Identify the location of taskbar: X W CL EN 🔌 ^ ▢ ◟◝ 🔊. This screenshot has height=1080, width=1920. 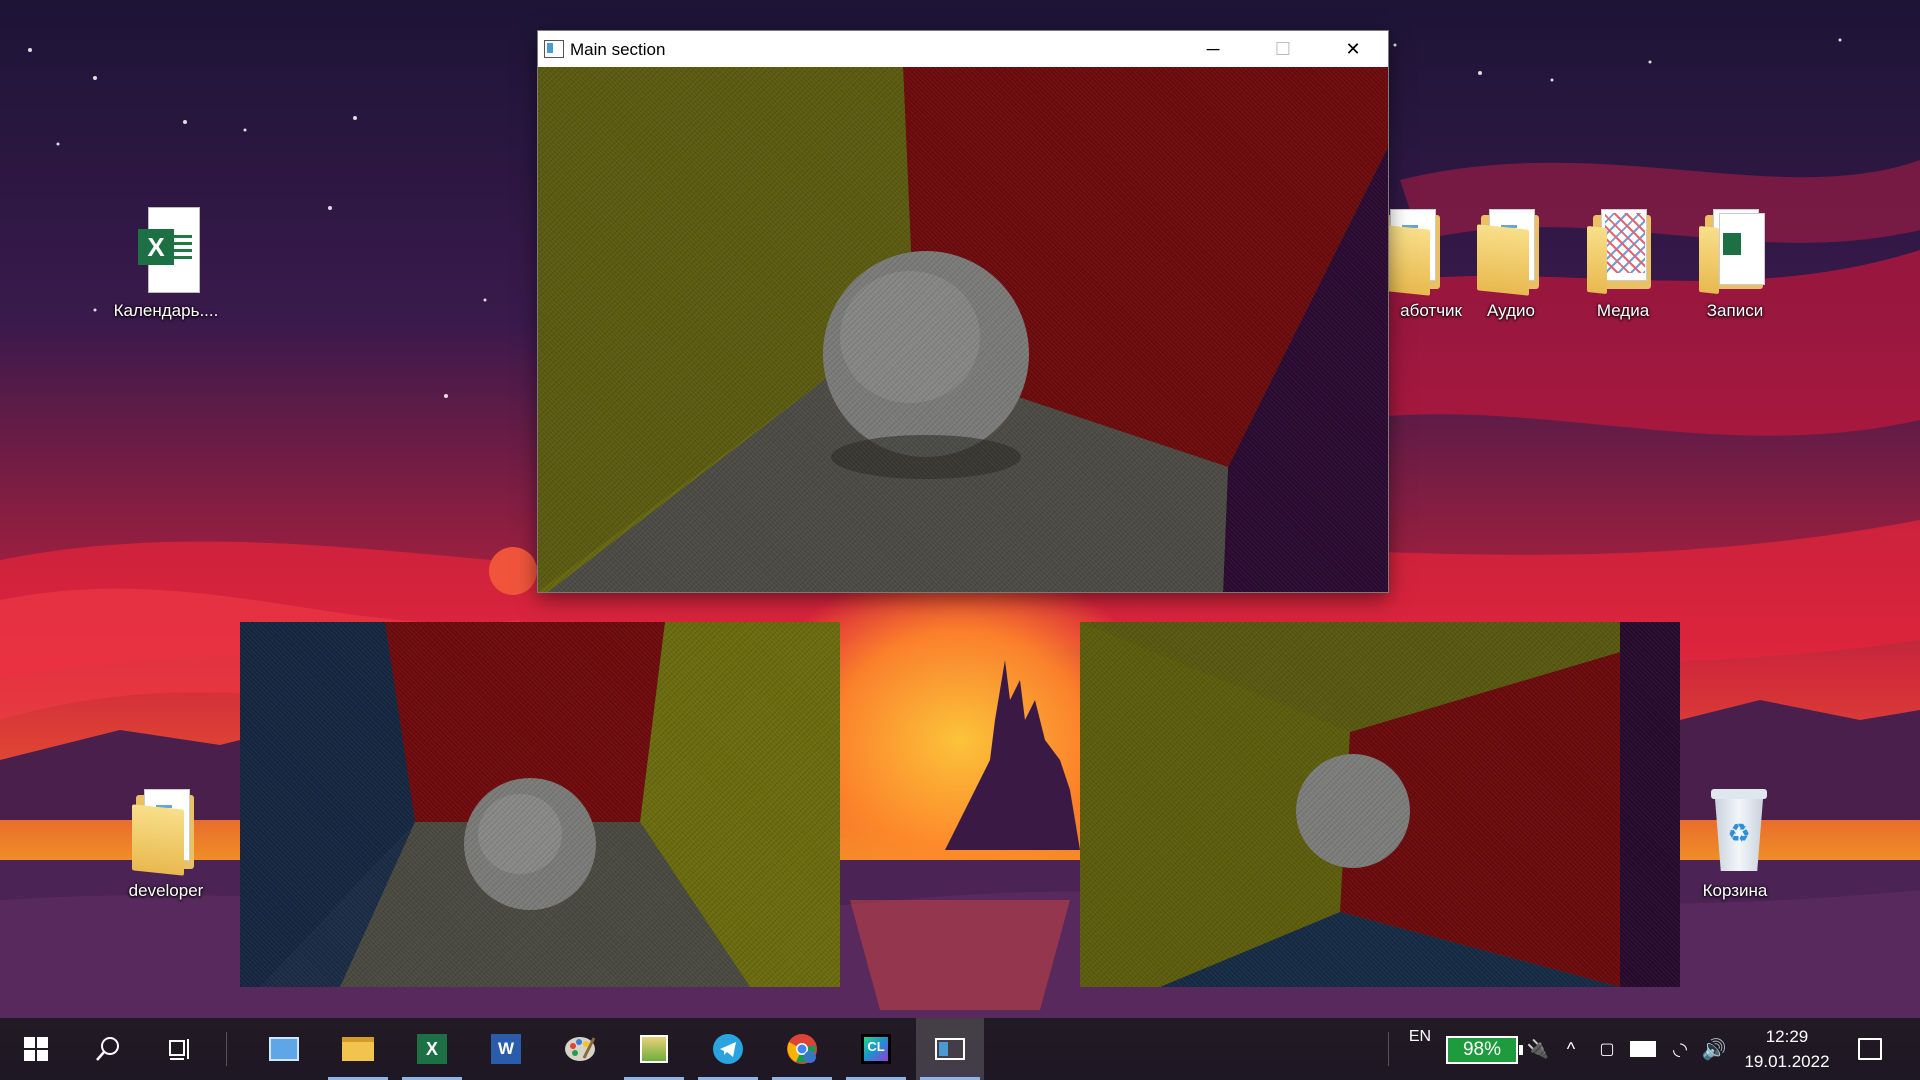
(960, 1049).